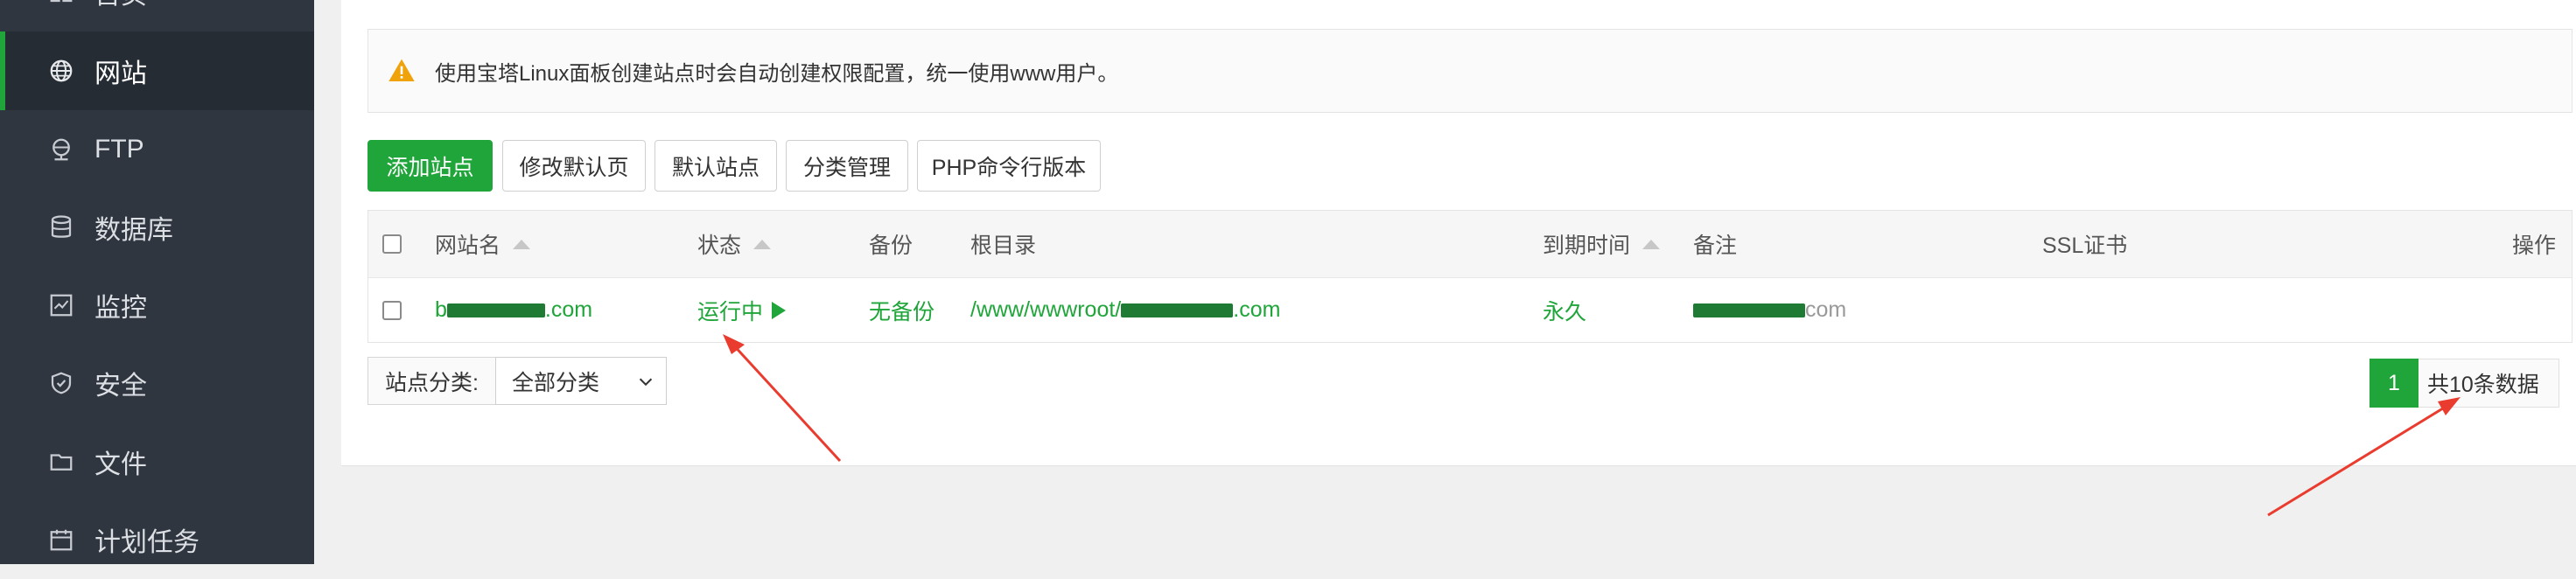 This screenshot has width=2576, height=579. What do you see at coordinates (157, 461) in the screenshot?
I see `sidebar-item-files: 文件` at bounding box center [157, 461].